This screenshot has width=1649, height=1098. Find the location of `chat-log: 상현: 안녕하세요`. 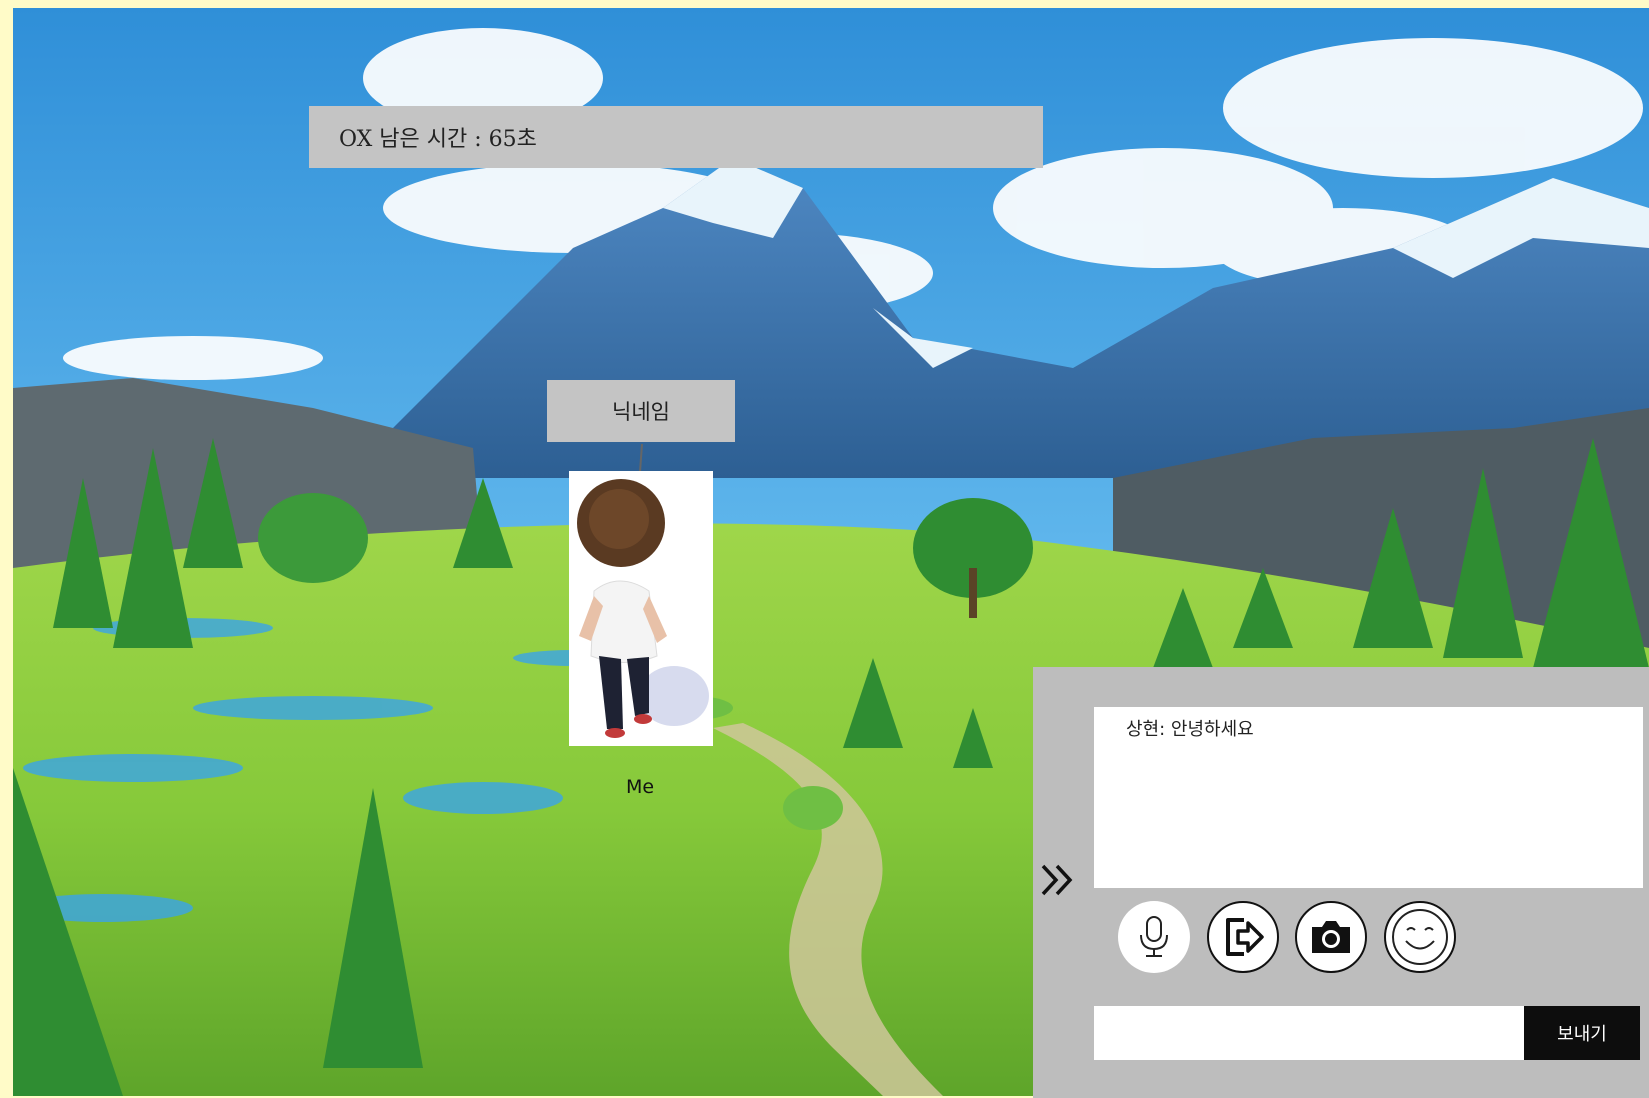

chat-log: 상현: 안녕하세요 is located at coordinates (1368, 797).